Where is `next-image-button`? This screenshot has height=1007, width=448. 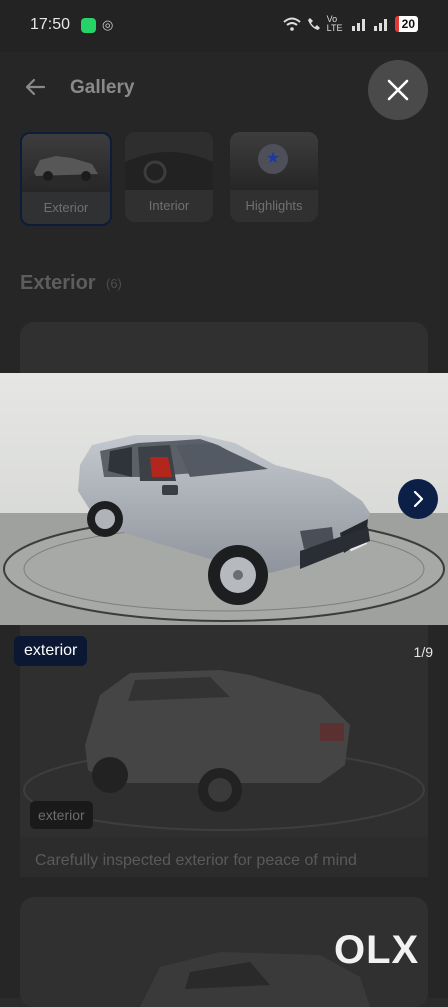 next-image-button is located at coordinates (418, 499).